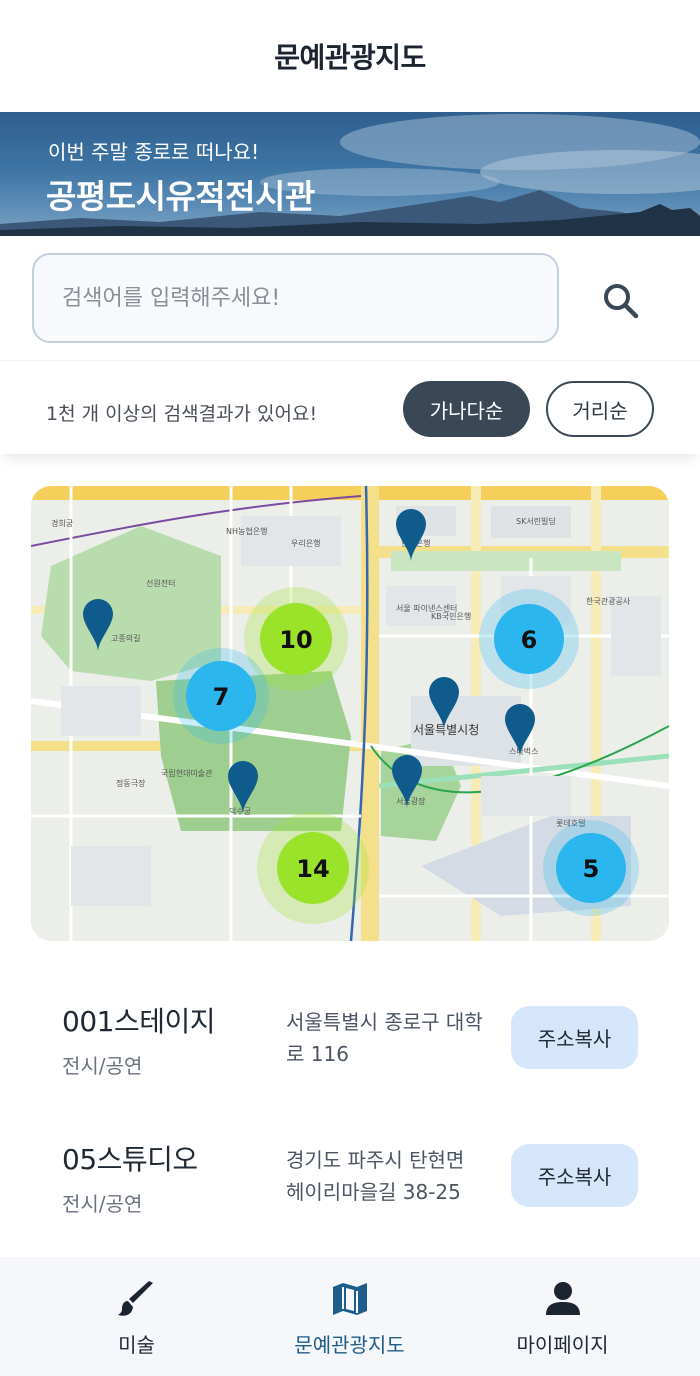 The image size is (700, 1376). What do you see at coordinates (160, 583) in the screenshot?
I see `map-label: 선원전터` at bounding box center [160, 583].